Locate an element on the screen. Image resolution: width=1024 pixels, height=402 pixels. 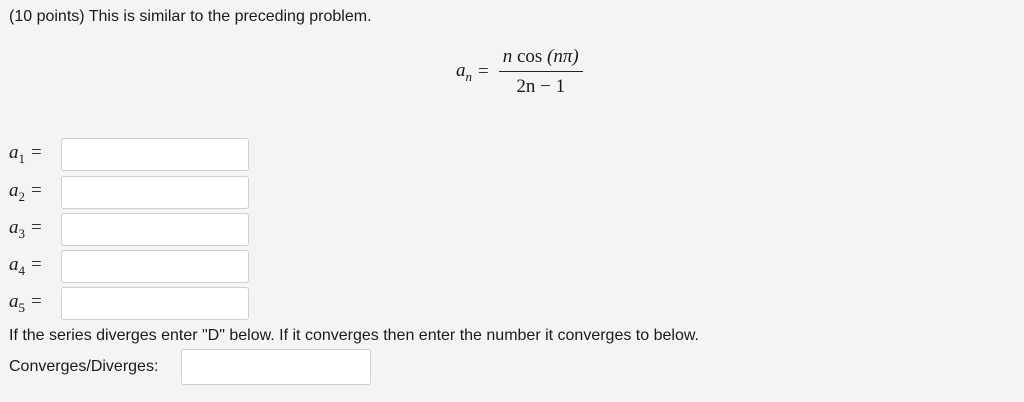
formula: an = n cos (nπ) 2n − 1 is located at coordinates (519, 72).